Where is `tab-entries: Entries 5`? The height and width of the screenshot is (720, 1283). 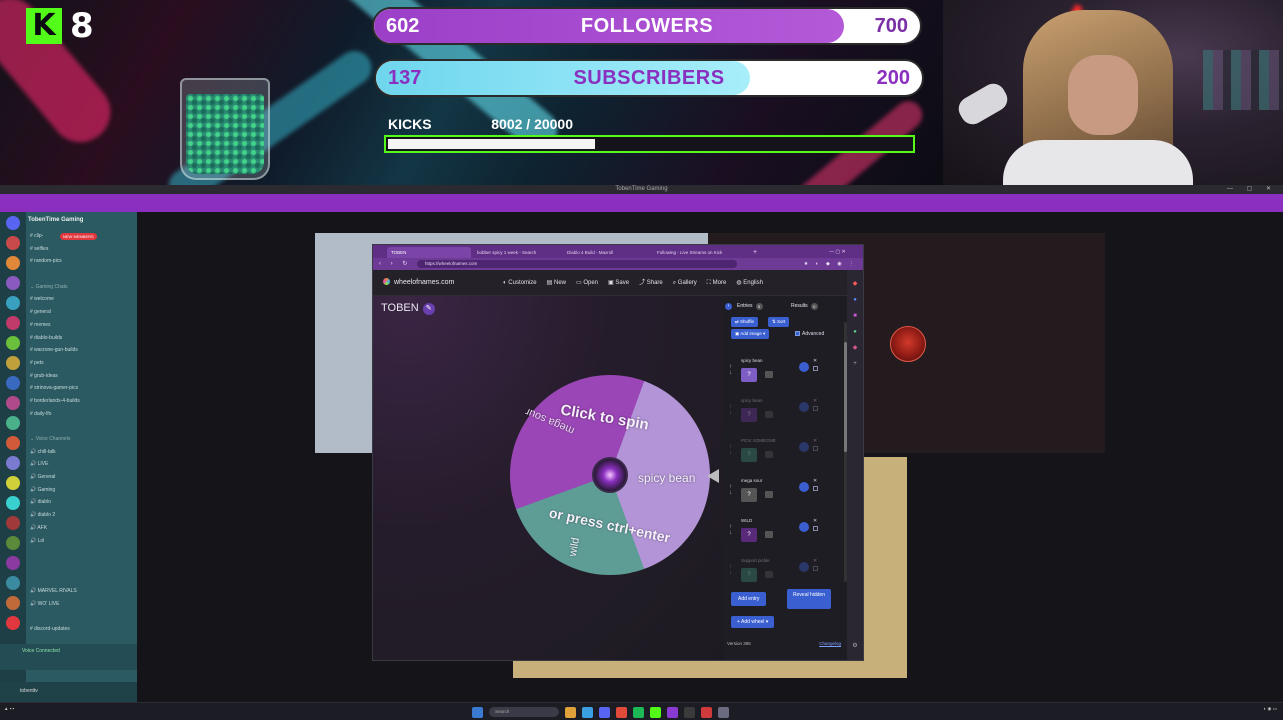 tab-entries: Entries 5 is located at coordinates (750, 306).